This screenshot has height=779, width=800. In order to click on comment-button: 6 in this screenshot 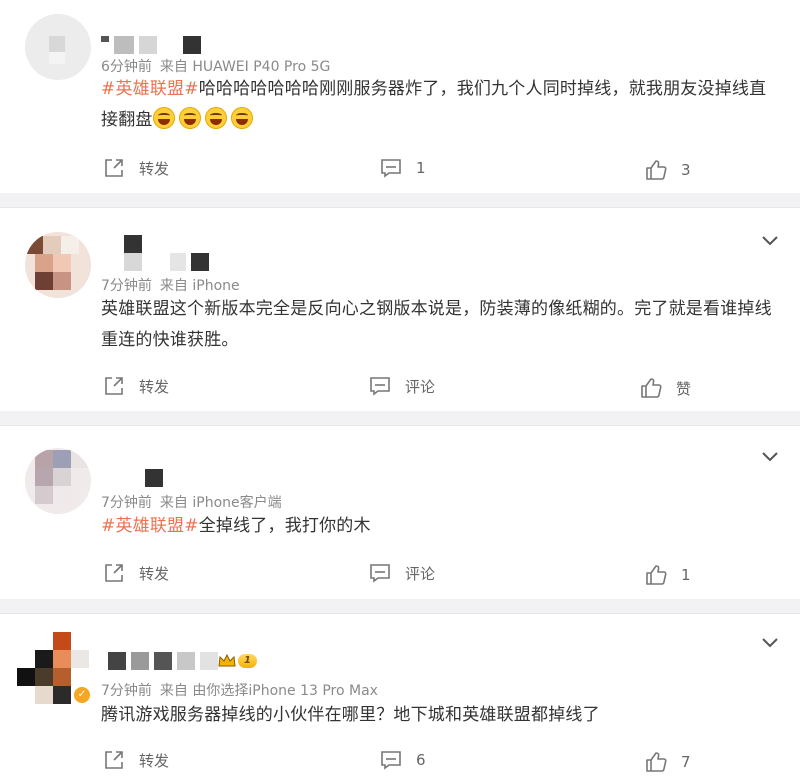, I will do `click(403, 760)`.